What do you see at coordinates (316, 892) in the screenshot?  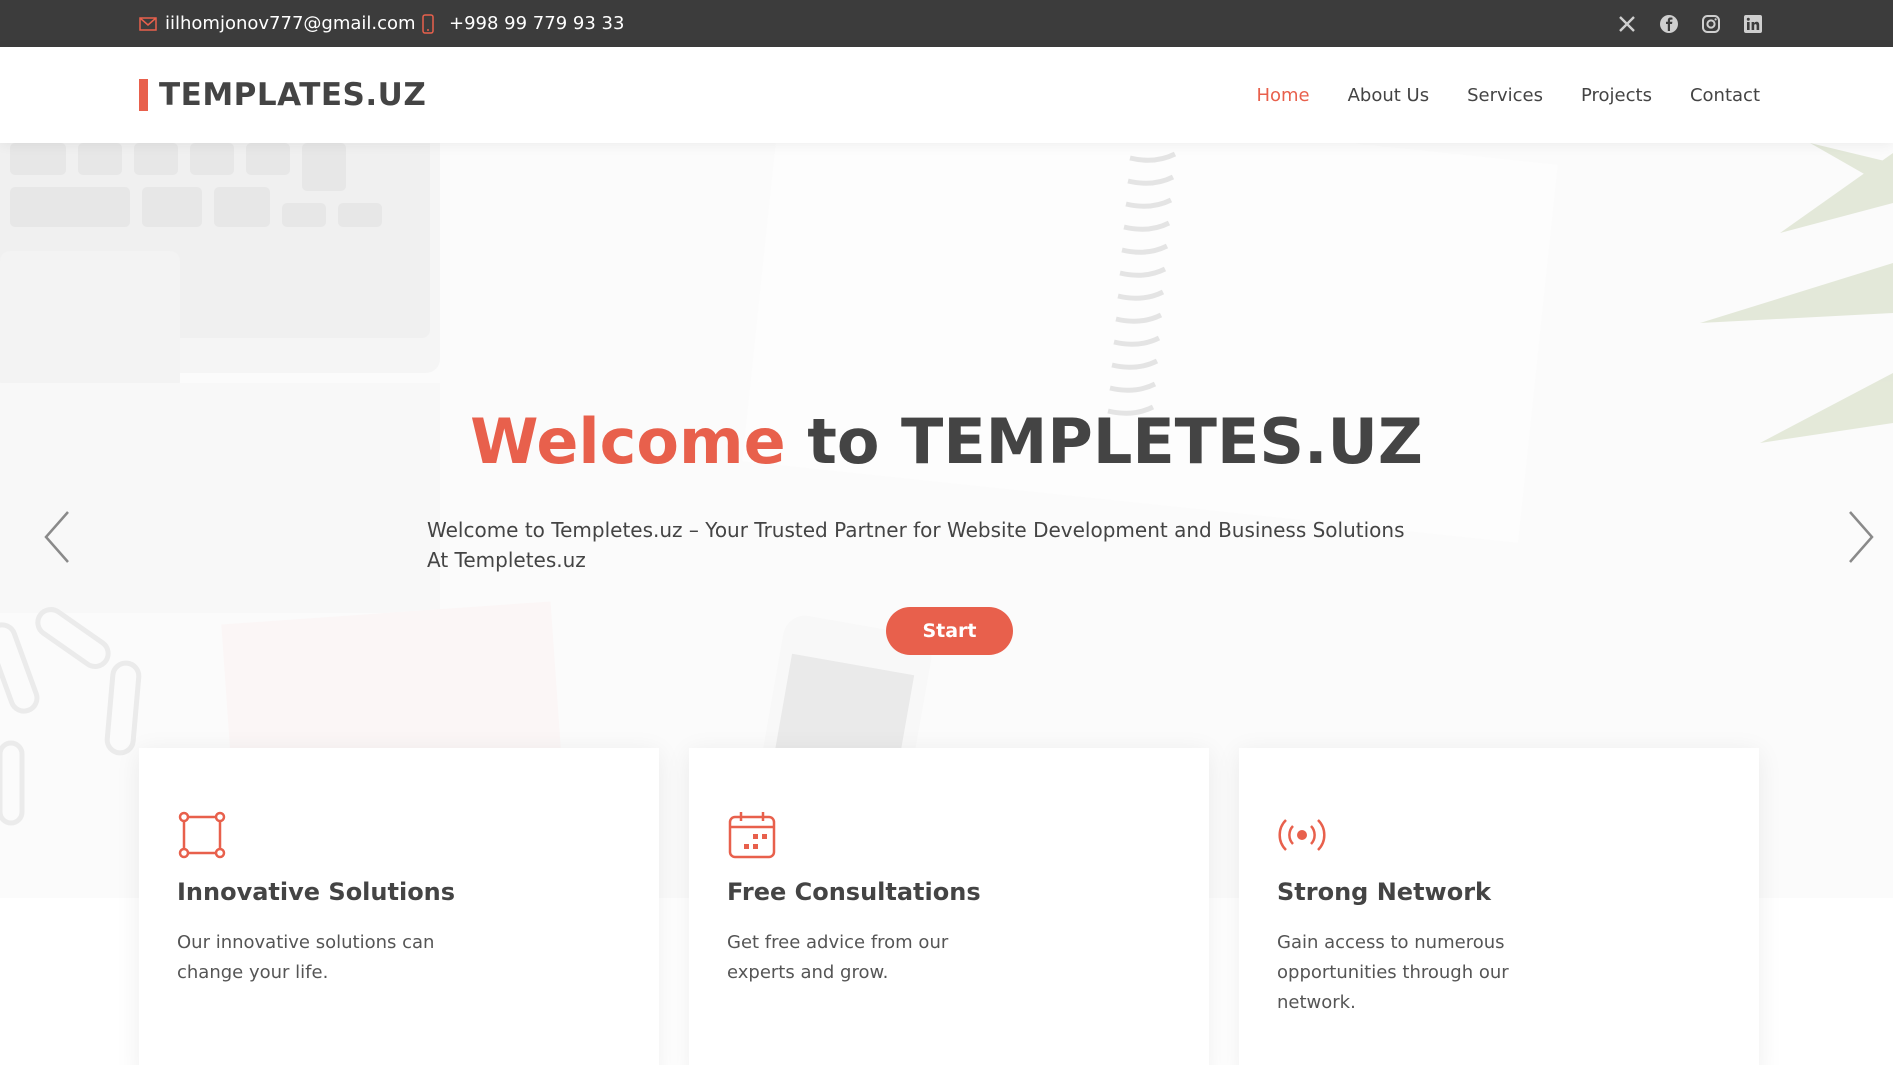 I see `card-title: Innovative Solutions` at bounding box center [316, 892].